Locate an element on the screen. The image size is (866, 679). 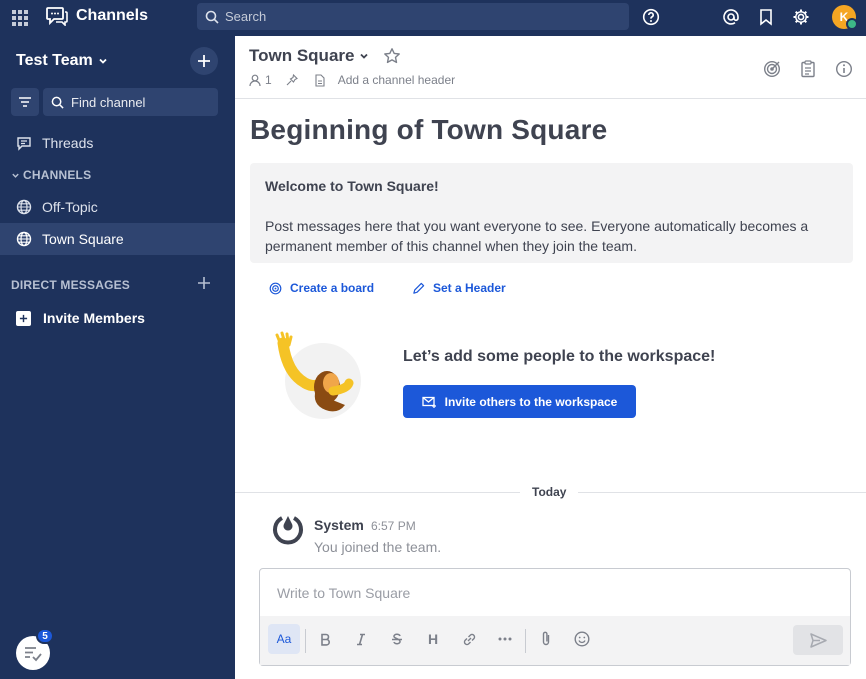
post-message: You joined the team. is located at coordinates (378, 547).